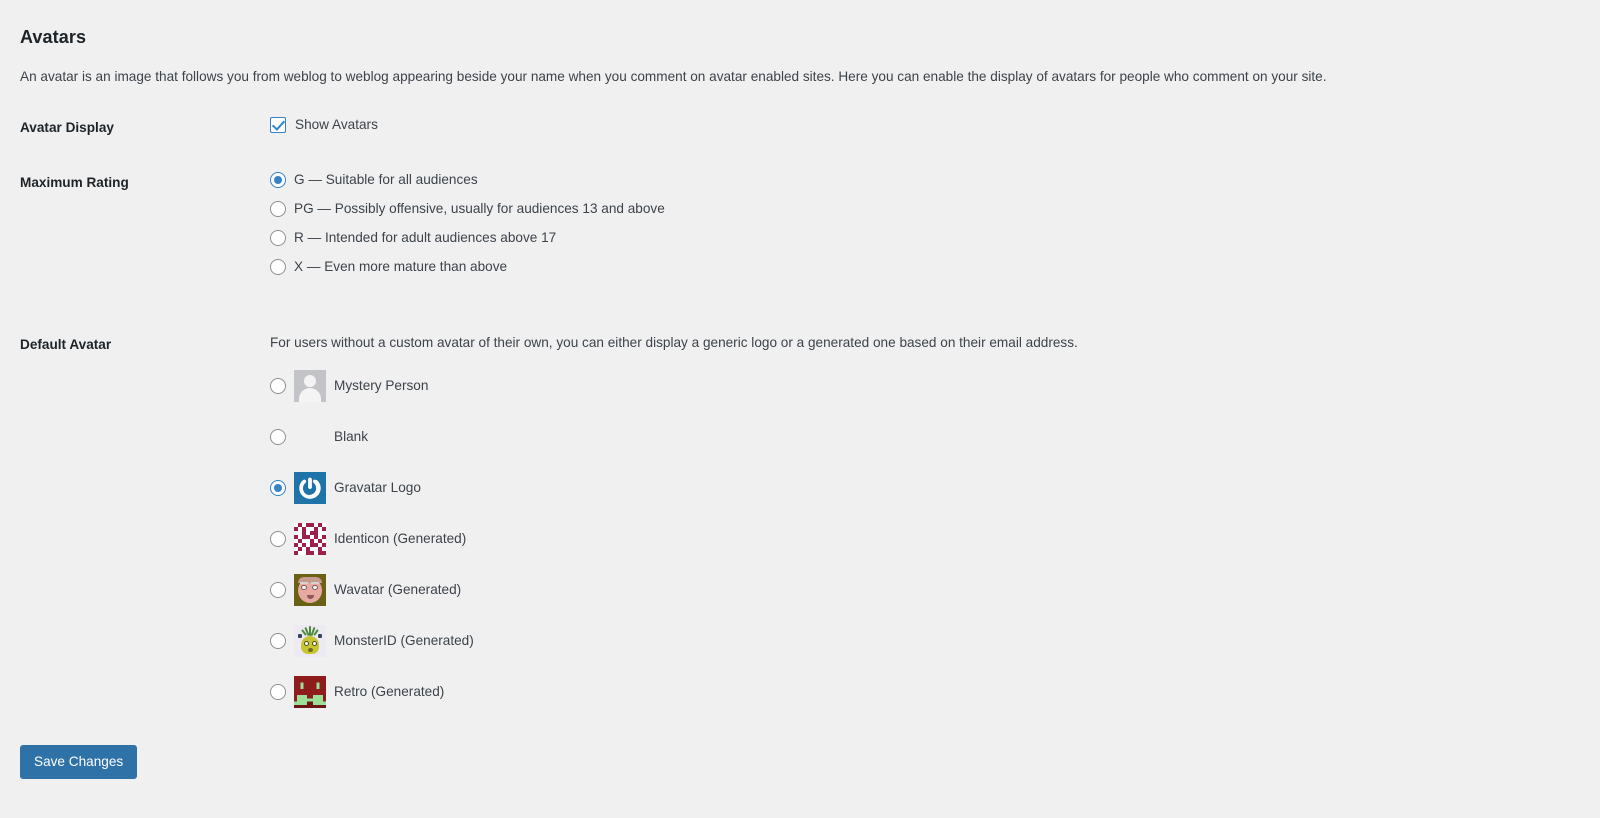 This screenshot has width=1600, height=818. Describe the element at coordinates (278, 208) in the screenshot. I see `rating-radio-pg` at that location.